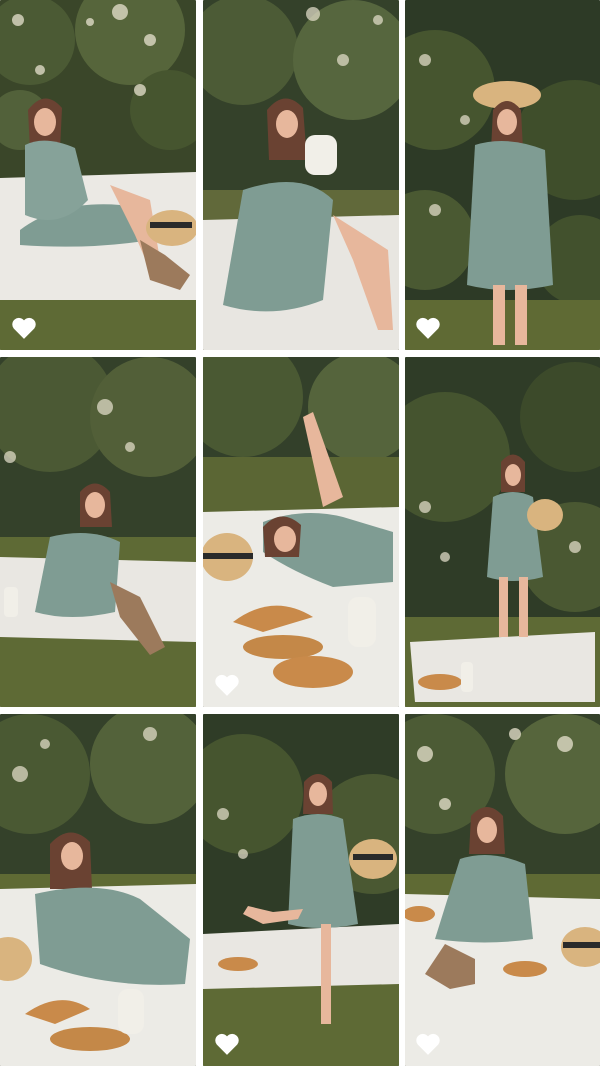 The height and width of the screenshot is (1066, 600). I want to click on photo-4-image, so click(98, 532).